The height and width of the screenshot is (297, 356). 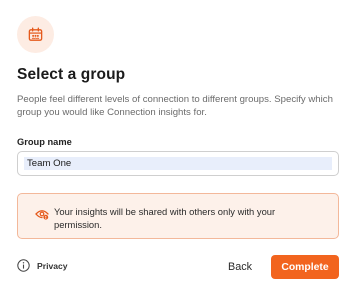 What do you see at coordinates (71, 74) in the screenshot?
I see `dialog-title: Select a group` at bounding box center [71, 74].